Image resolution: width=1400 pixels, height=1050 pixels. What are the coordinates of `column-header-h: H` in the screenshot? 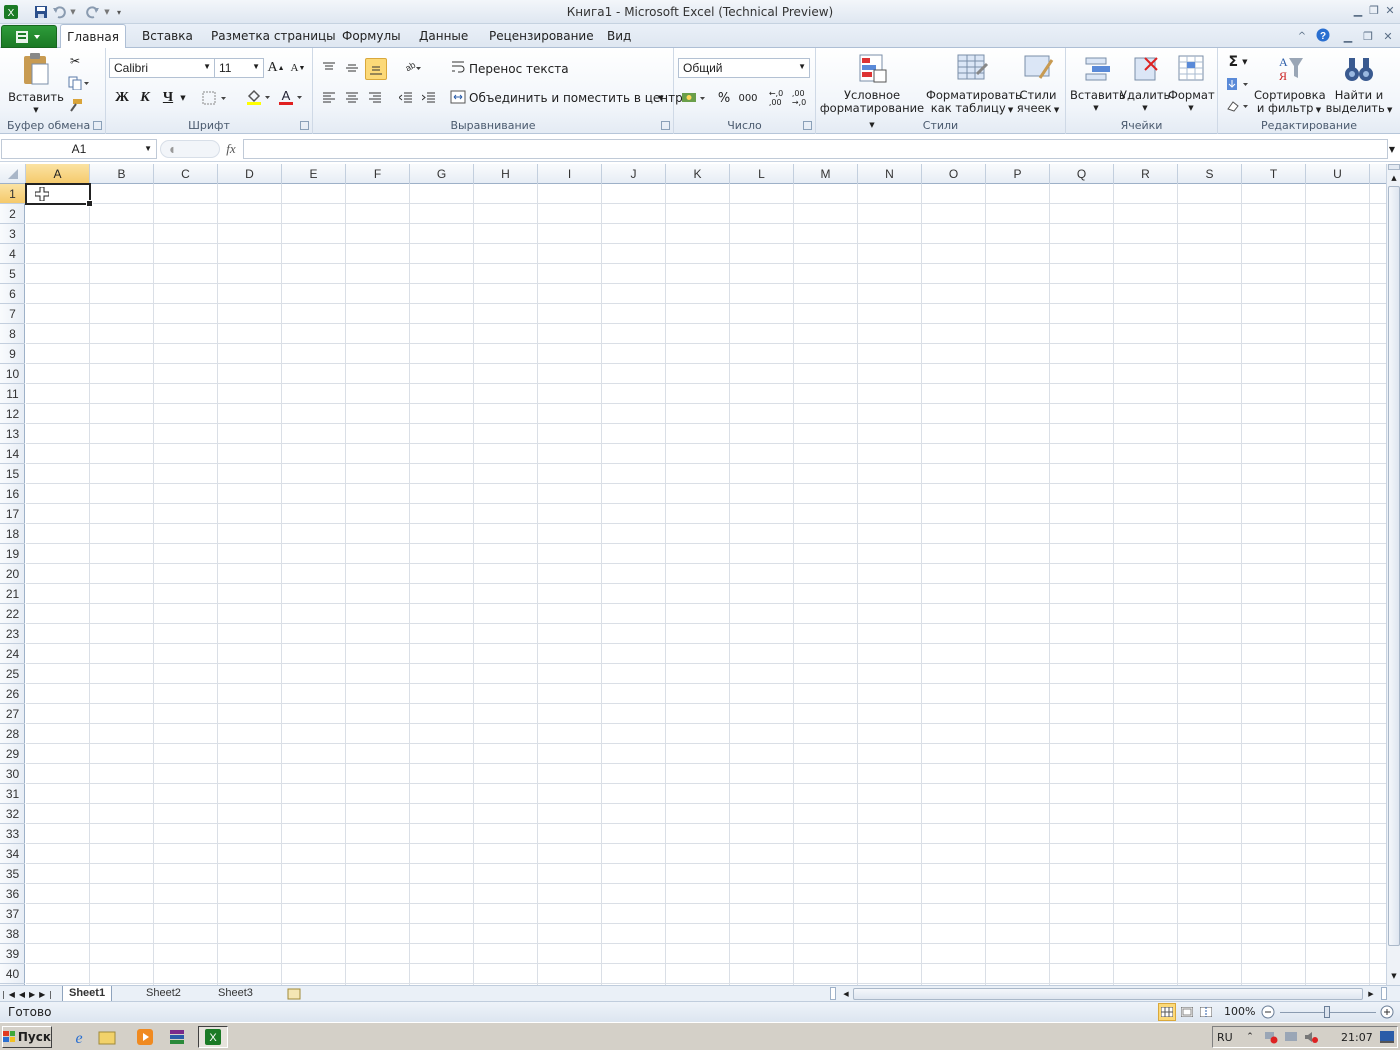 It's located at (506, 174).